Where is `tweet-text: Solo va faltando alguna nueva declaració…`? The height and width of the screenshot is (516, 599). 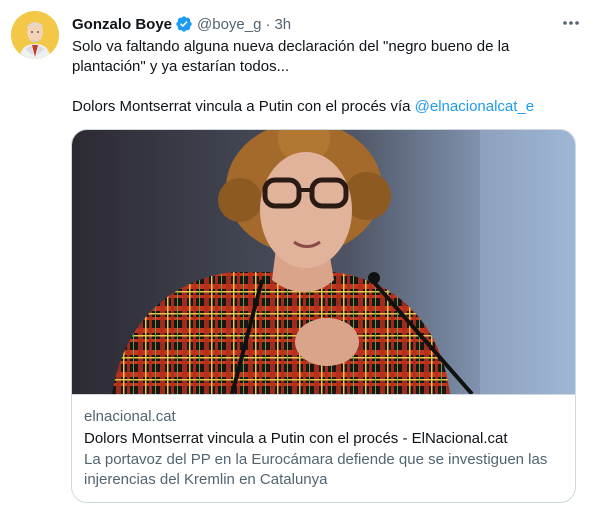
tweet-text: Solo va faltando alguna nueva declaració… is located at coordinates (324, 77).